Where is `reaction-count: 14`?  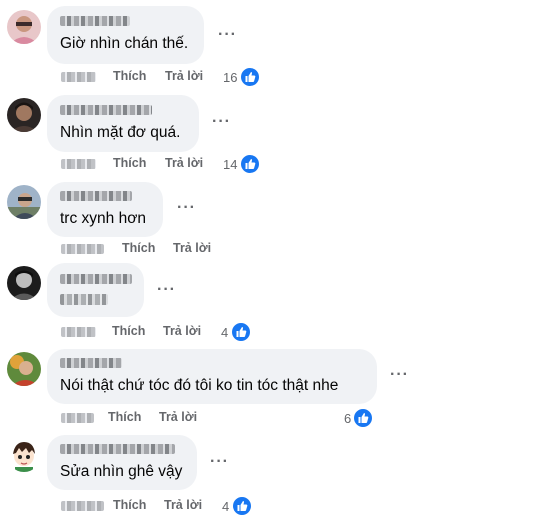 reaction-count: 14 is located at coordinates (230, 164).